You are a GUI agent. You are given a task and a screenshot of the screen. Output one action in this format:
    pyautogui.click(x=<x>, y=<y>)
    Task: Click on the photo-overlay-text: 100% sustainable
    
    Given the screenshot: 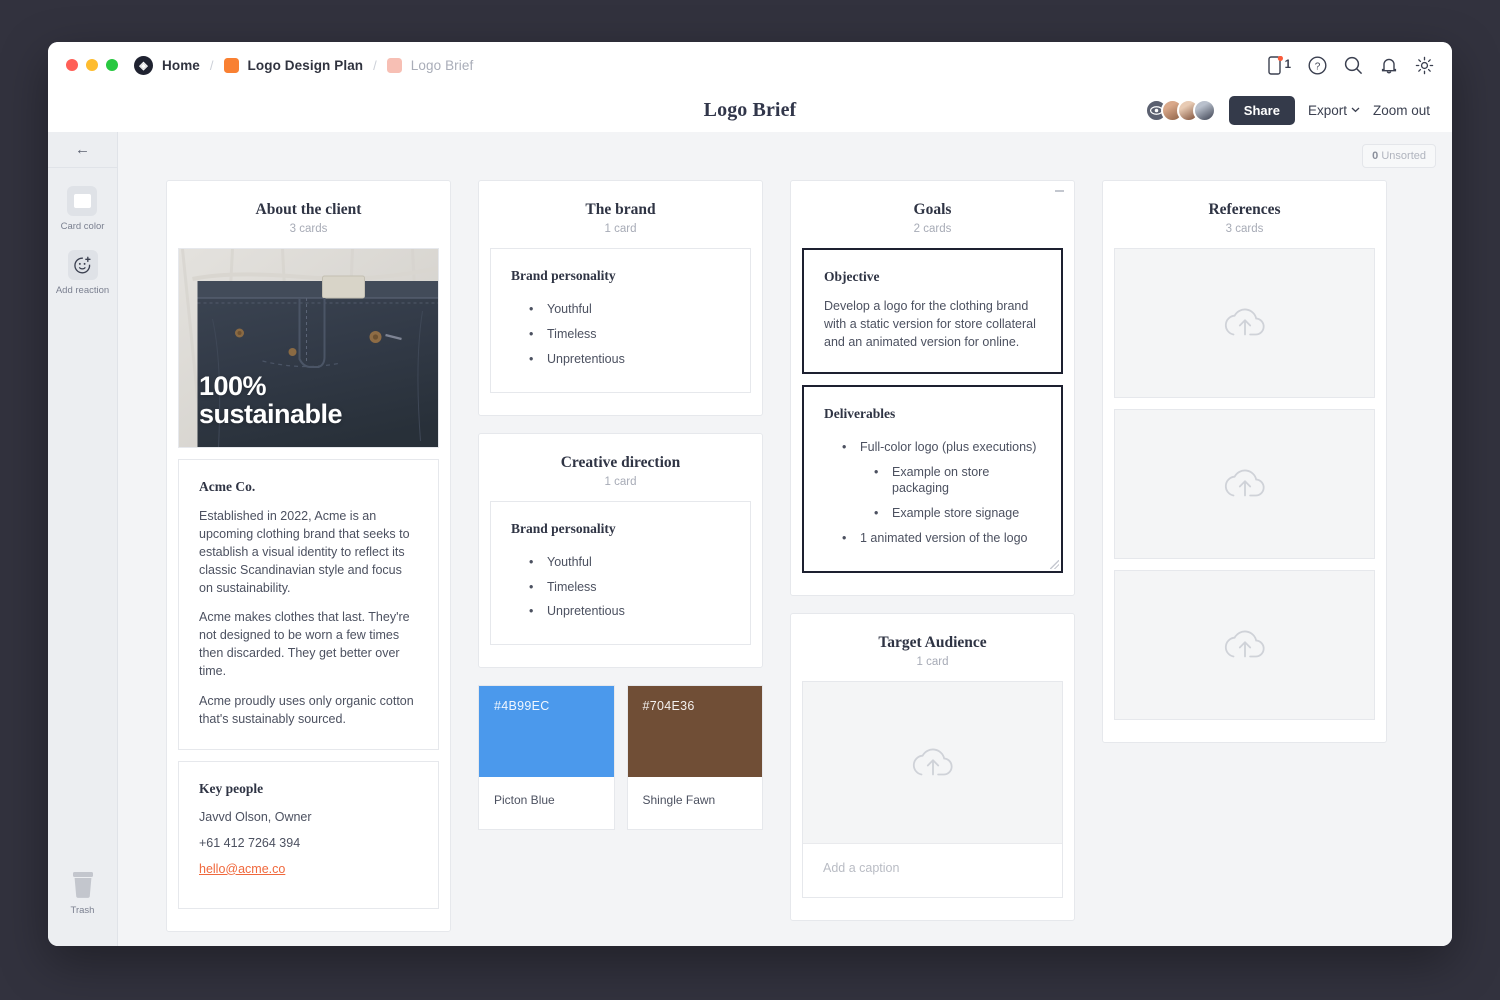 What is the action you would take?
    pyautogui.click(x=271, y=400)
    